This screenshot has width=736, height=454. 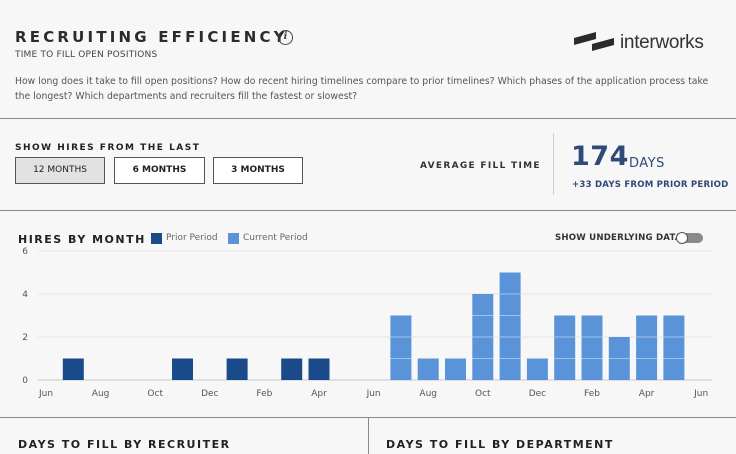 What do you see at coordinates (156, 238) in the screenshot?
I see `legend-swatch-prior` at bounding box center [156, 238].